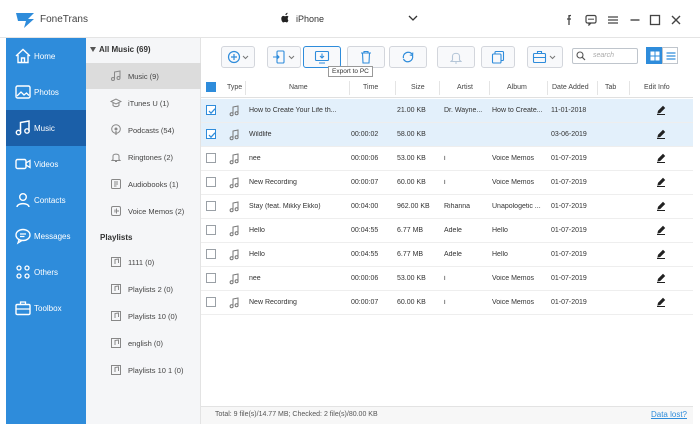 The image size is (700, 432). I want to click on cell-size: 962.00 KB, so click(413, 206).